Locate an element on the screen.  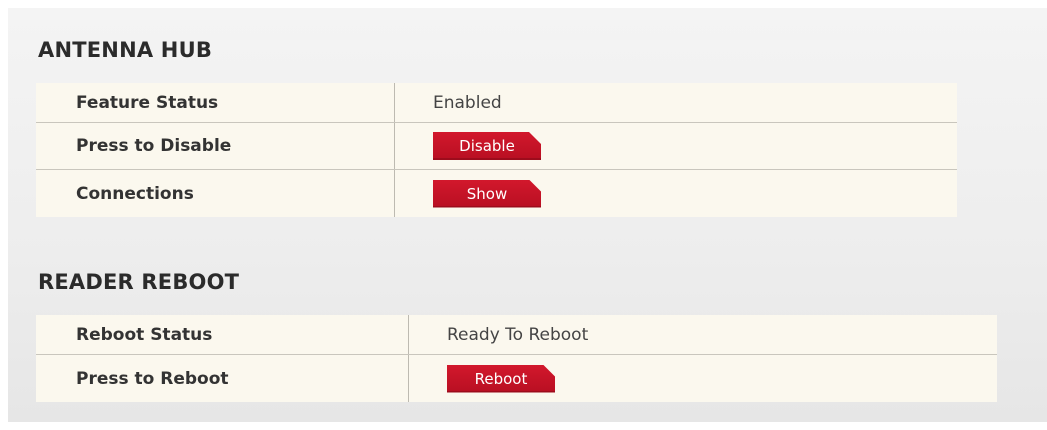
reboot-status-label: Reboot Status is located at coordinates (222, 334).